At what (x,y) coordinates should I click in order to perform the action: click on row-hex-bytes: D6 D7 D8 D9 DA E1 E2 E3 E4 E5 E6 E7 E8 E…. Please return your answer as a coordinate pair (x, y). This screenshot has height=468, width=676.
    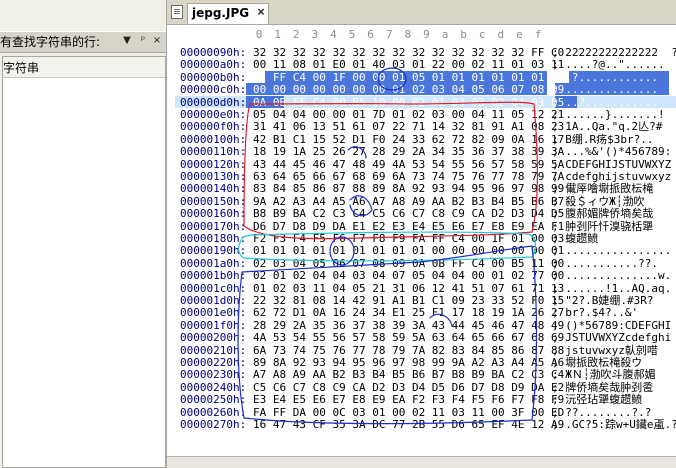
    Looking at the image, I should click on (408, 226).